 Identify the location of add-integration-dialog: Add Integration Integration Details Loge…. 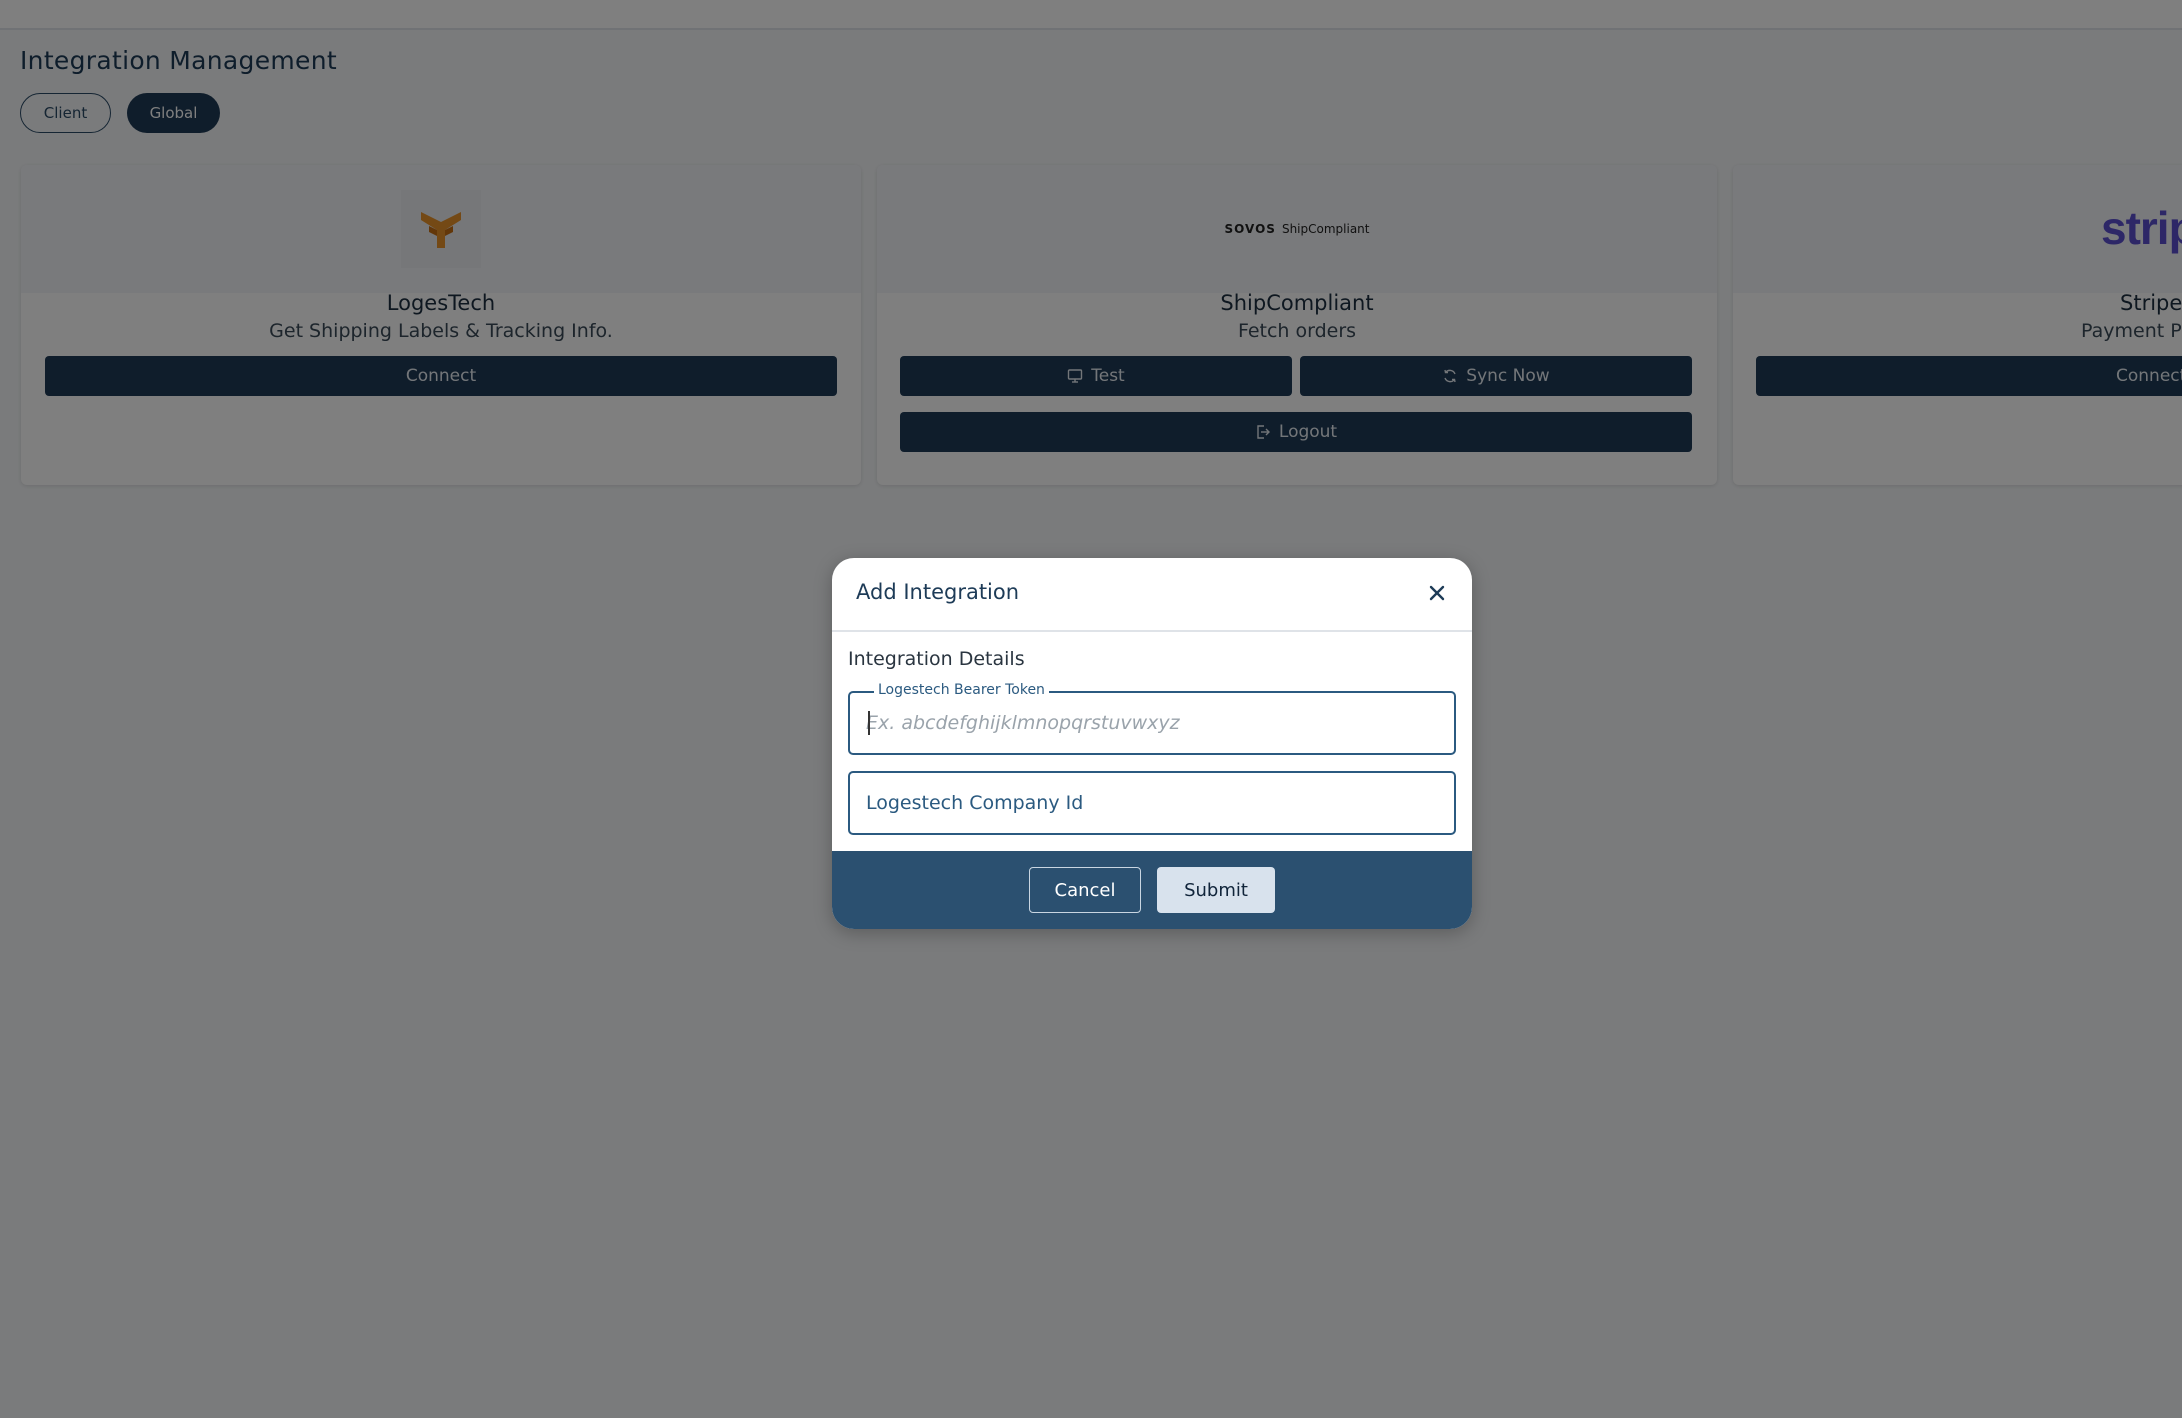
(1152, 743).